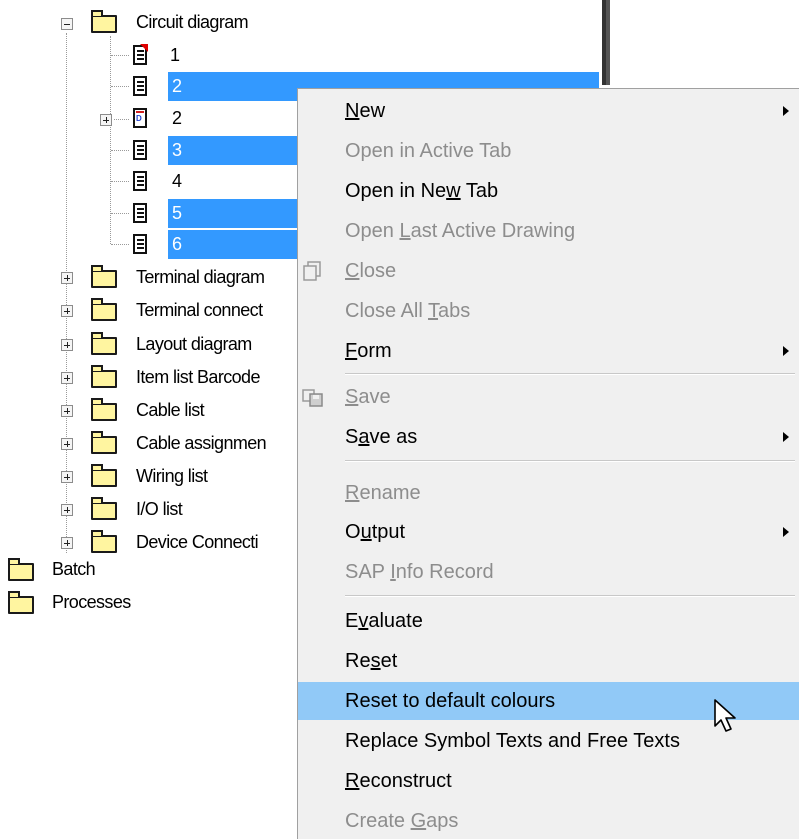 The height and width of the screenshot is (840, 799). I want to click on tree-item-label: 1, so click(175, 55).